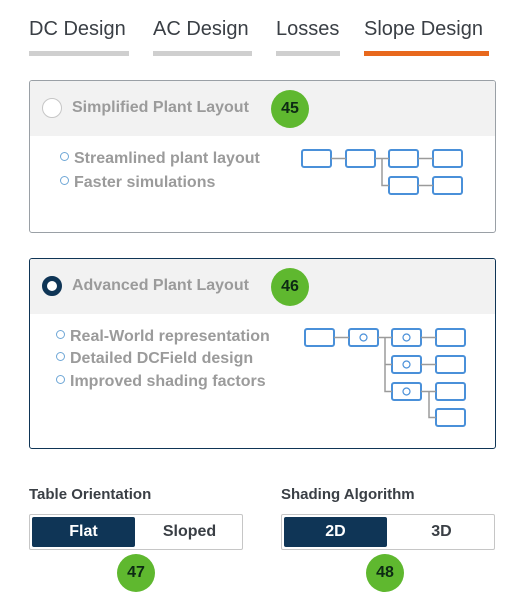  I want to click on tab-bar: DC Design AC Design Losses Slope Design, so click(279, 38).